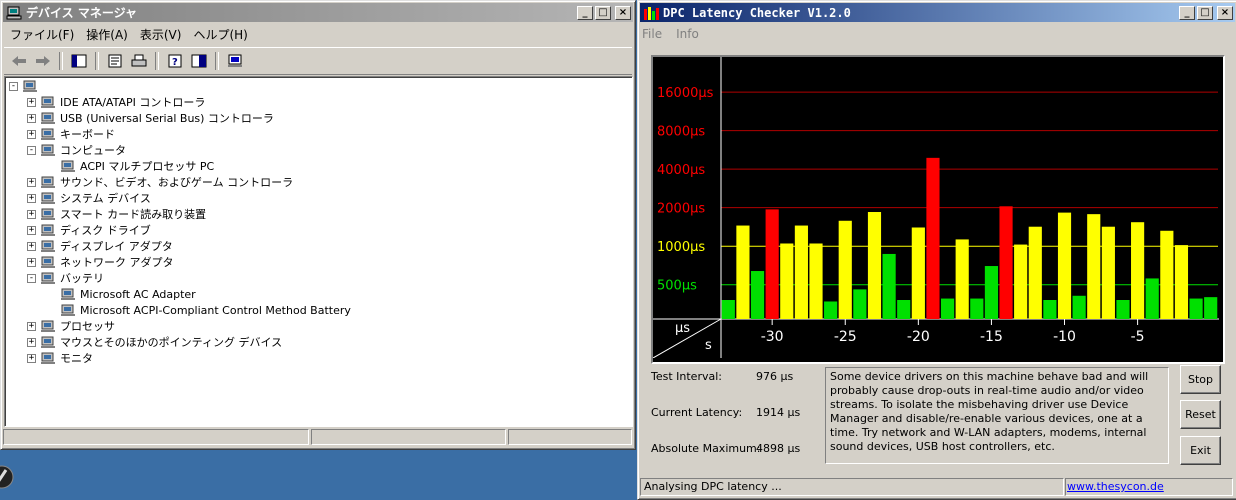 The image size is (1236, 500). I want to click on tree-item: + キーボード, so click(71, 134).